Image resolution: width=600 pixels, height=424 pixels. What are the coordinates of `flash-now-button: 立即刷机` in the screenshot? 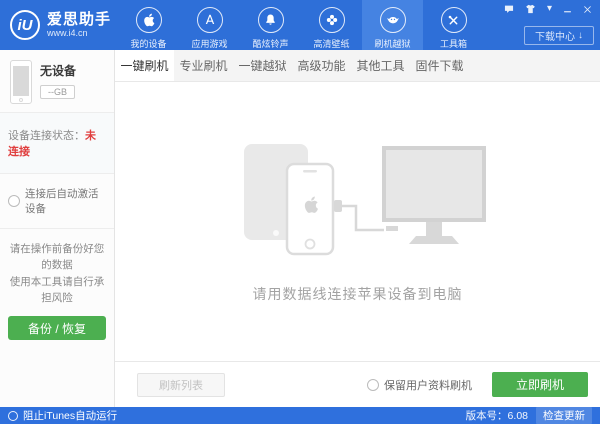 It's located at (540, 384).